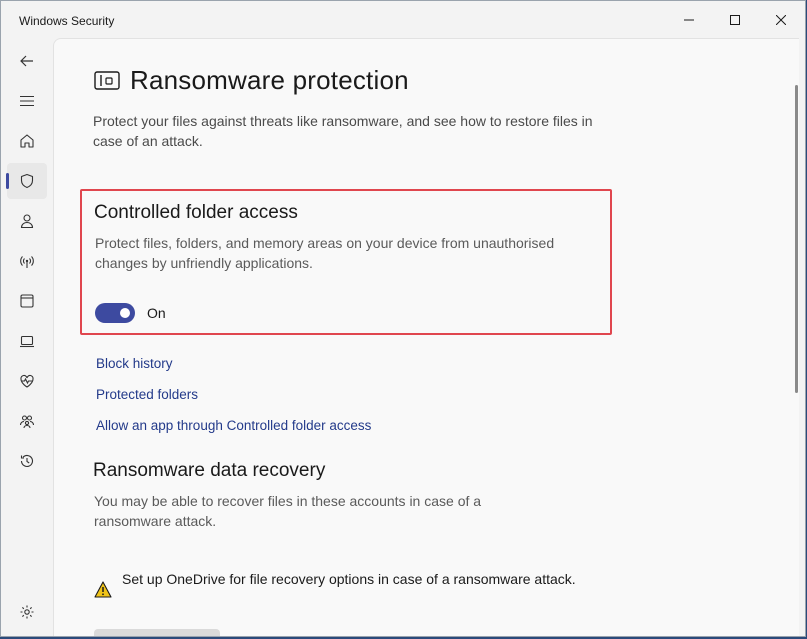 This screenshot has width=807, height=639. What do you see at coordinates (147, 394) in the screenshot?
I see `protected-folders-link: Protected folders` at bounding box center [147, 394].